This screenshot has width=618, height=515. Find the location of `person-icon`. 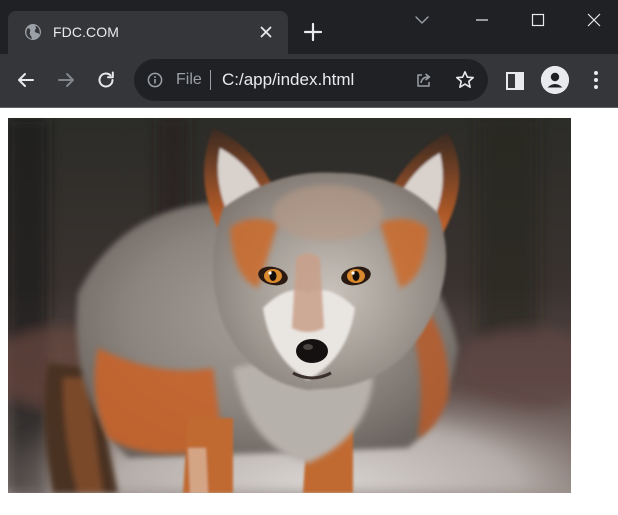

person-icon is located at coordinates (555, 80).